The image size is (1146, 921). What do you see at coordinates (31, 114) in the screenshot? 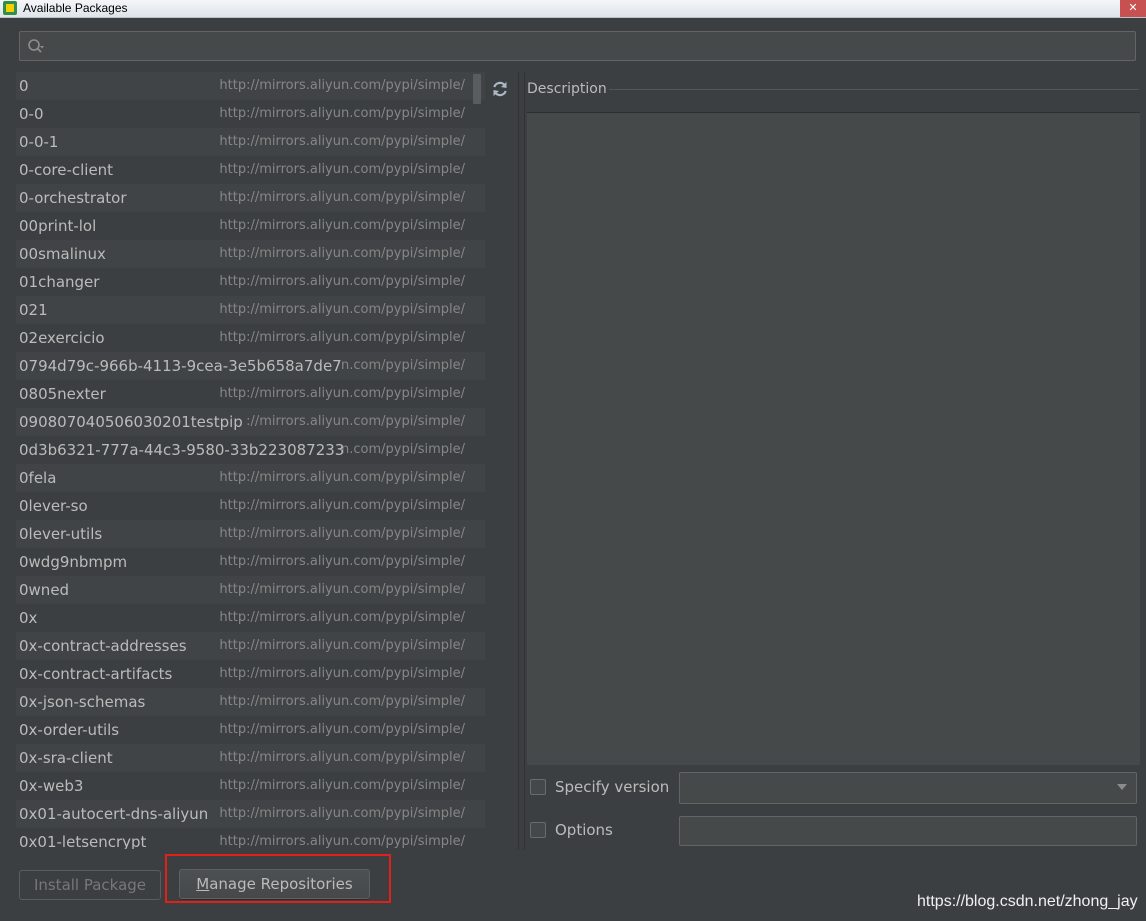
I see `package-name: 0-0` at bounding box center [31, 114].